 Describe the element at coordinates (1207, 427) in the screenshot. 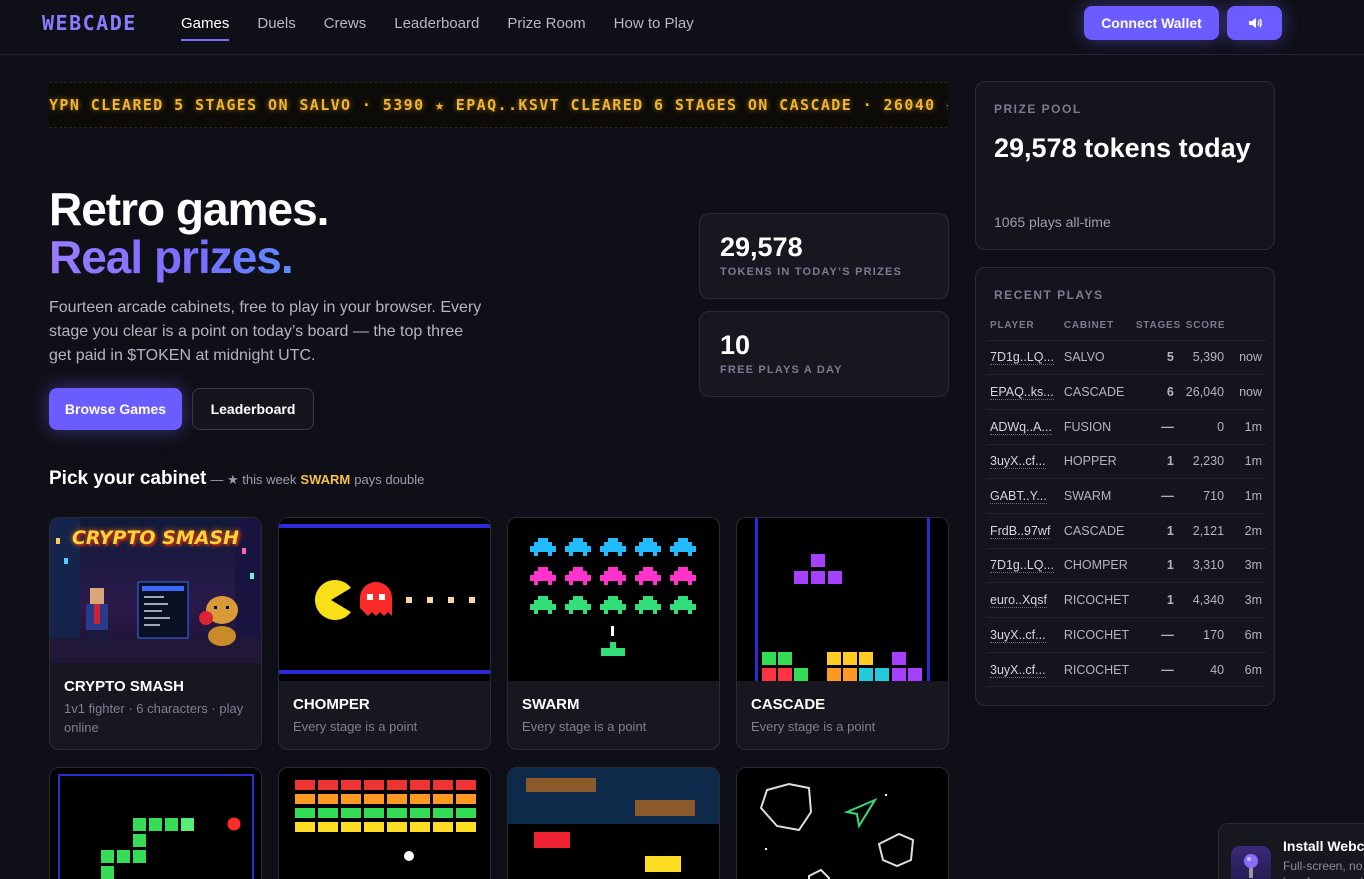

I see `score-cell: 0` at that location.